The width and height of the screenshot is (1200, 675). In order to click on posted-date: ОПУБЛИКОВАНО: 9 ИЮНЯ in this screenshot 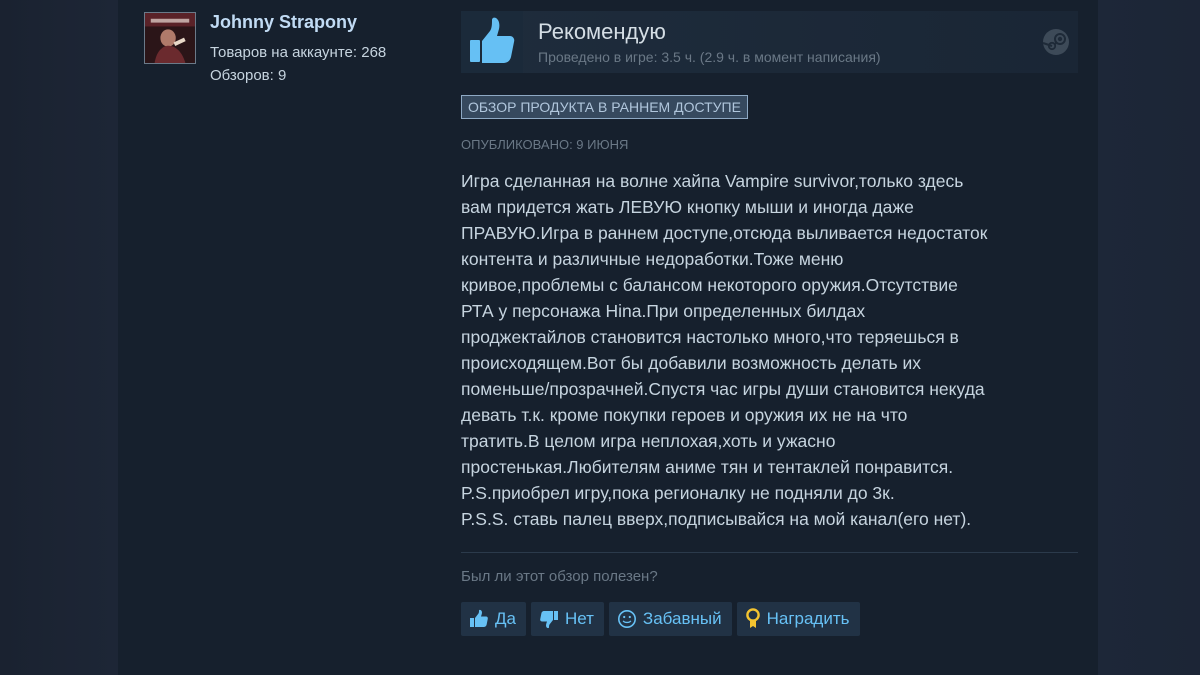, I will do `click(545, 144)`.